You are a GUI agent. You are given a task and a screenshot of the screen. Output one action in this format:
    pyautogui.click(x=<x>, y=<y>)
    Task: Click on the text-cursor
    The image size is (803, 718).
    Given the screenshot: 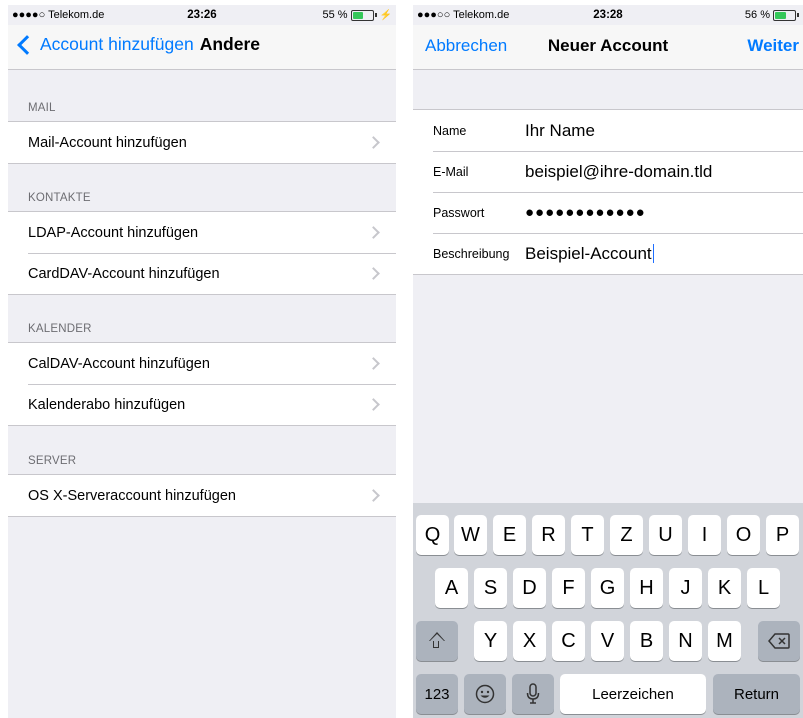 What is the action you would take?
    pyautogui.click(x=653, y=253)
    